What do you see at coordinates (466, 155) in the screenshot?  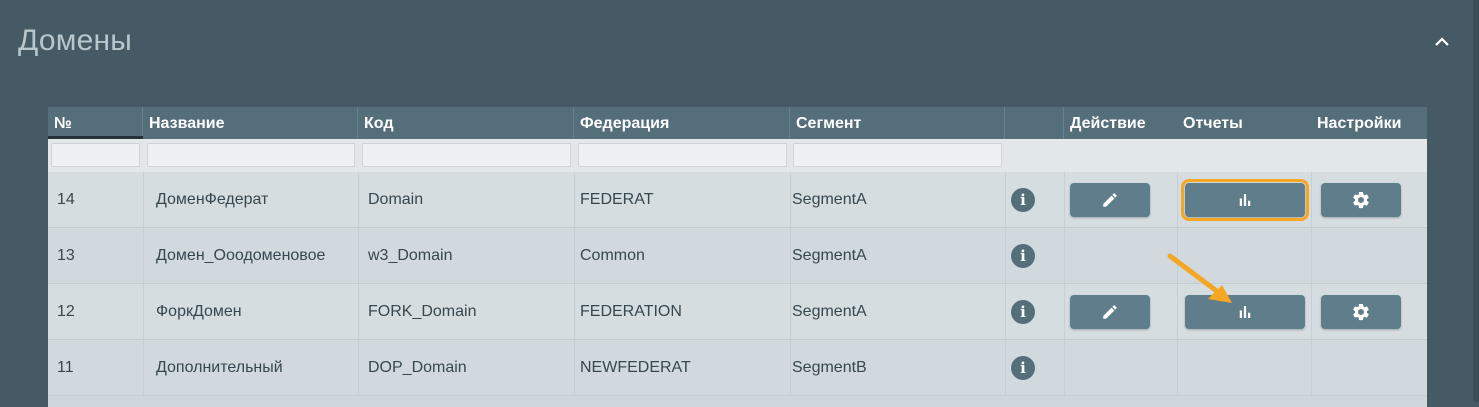 I see `filter-code-input` at bounding box center [466, 155].